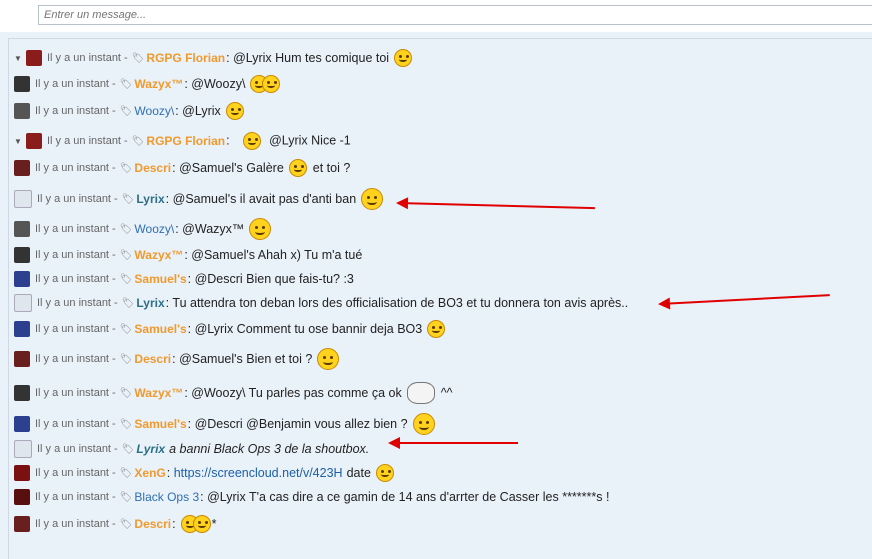 This screenshot has height=559, width=872. What do you see at coordinates (210, 229) in the screenshot?
I see `message-text: : @Wazyx™` at bounding box center [210, 229].